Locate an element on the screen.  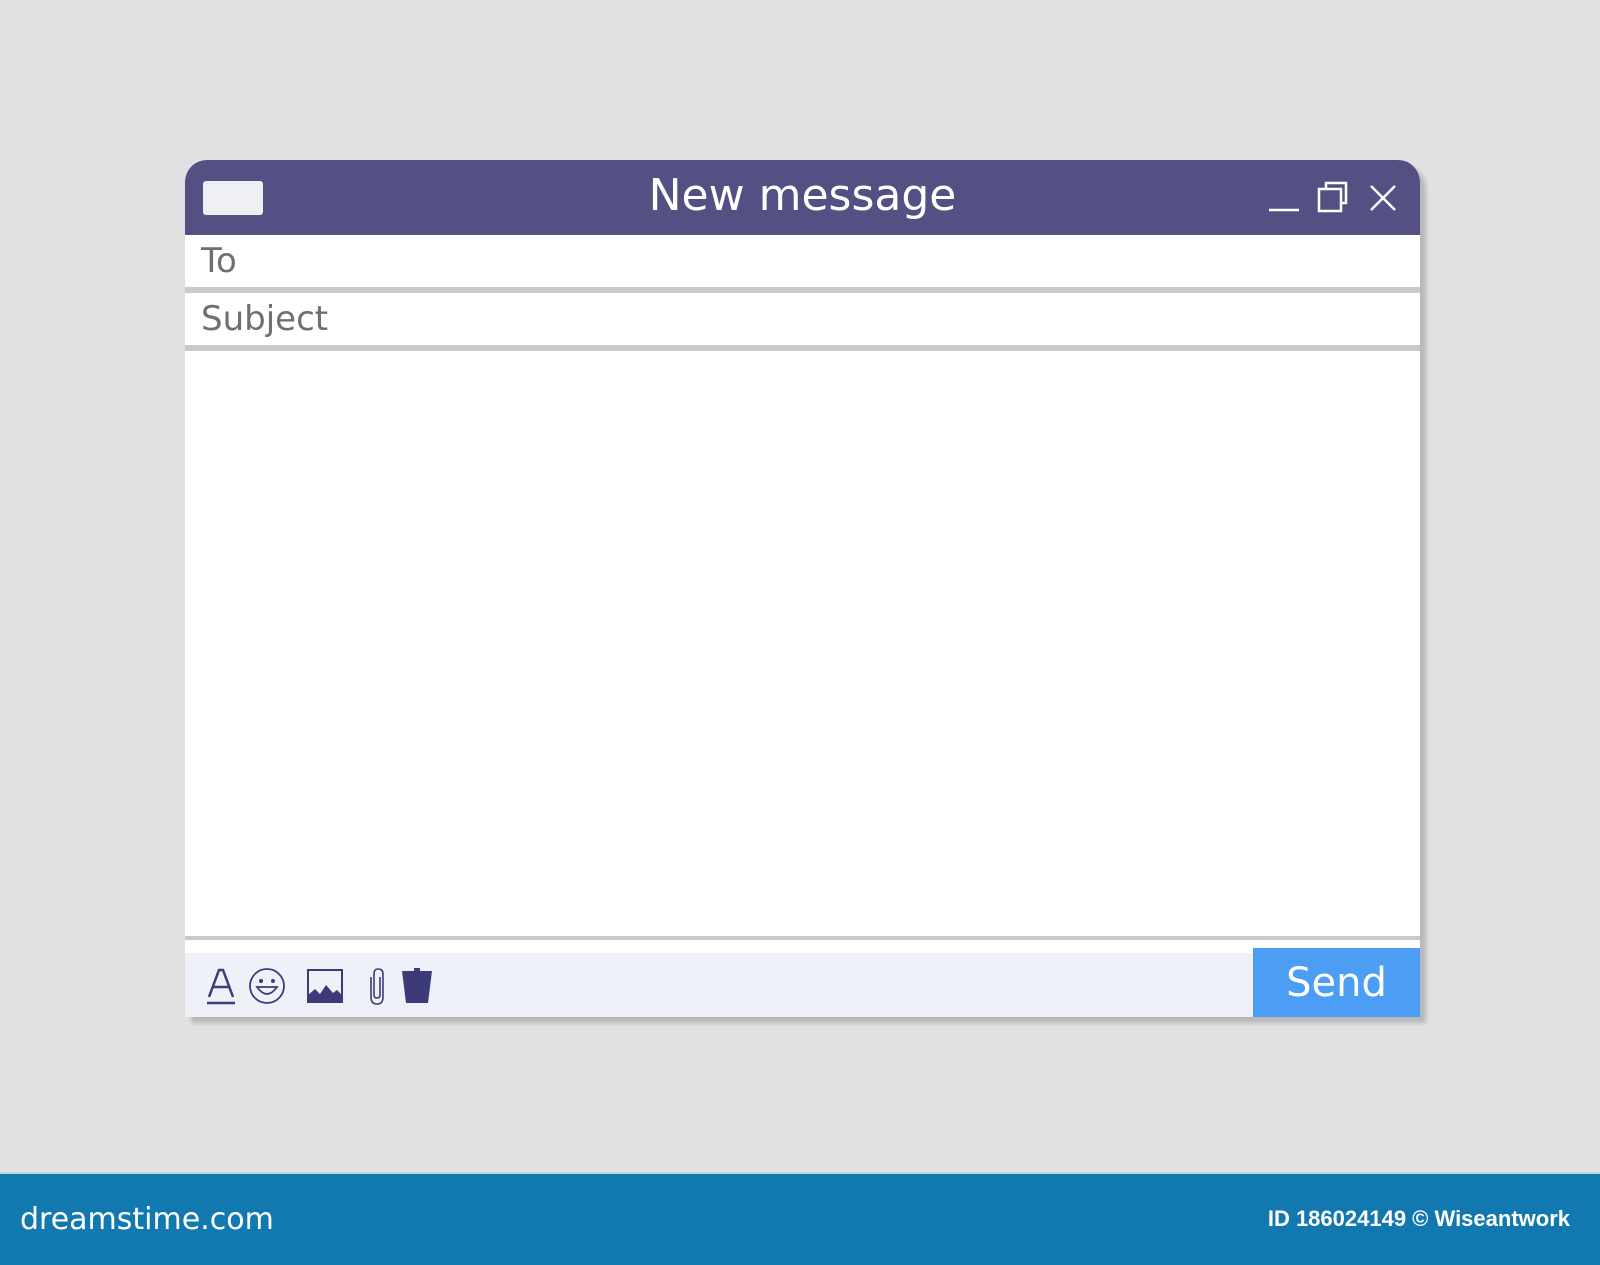
minimize-icon is located at coordinates (1284, 210).